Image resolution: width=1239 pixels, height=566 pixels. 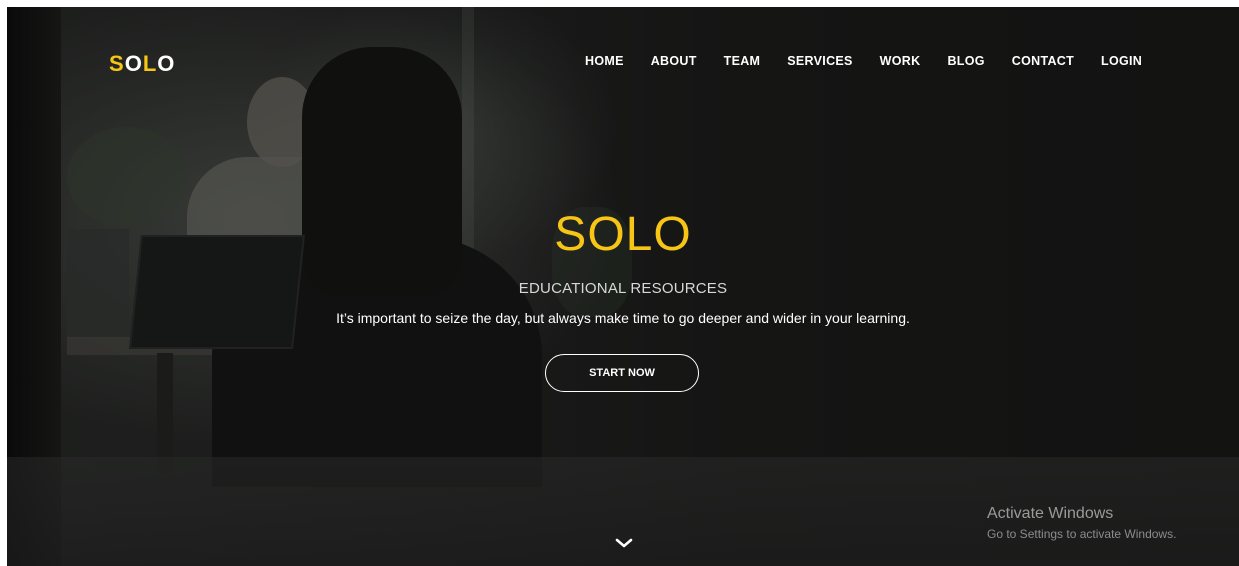 What do you see at coordinates (150, 63) in the screenshot?
I see `logo-letter: L` at bounding box center [150, 63].